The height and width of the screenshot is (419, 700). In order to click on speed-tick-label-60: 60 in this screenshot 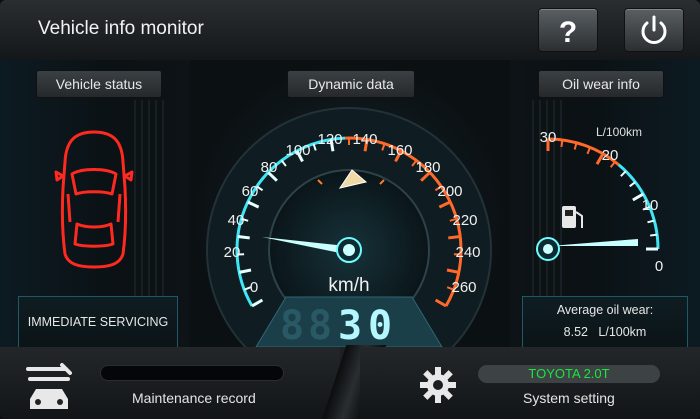, I will do `click(250, 191)`.